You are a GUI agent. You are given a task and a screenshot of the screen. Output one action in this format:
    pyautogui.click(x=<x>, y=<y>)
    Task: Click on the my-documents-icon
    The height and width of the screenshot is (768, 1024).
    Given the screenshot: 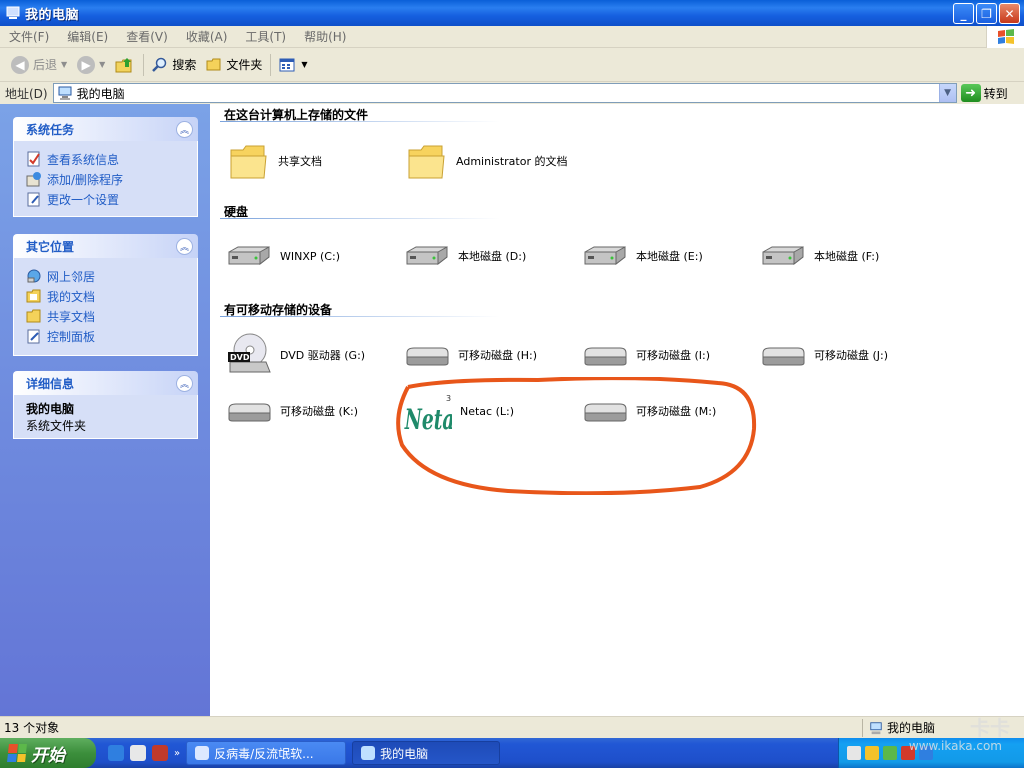 What is the action you would take?
    pyautogui.click(x=33, y=296)
    